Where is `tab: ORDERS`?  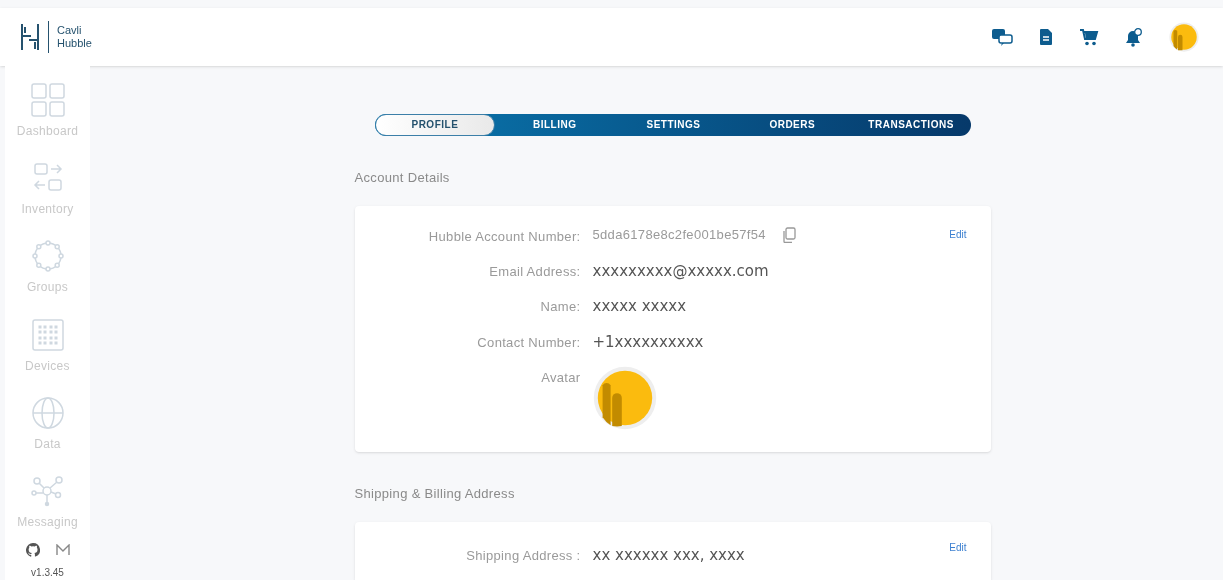
tab: ORDERS is located at coordinates (792, 125).